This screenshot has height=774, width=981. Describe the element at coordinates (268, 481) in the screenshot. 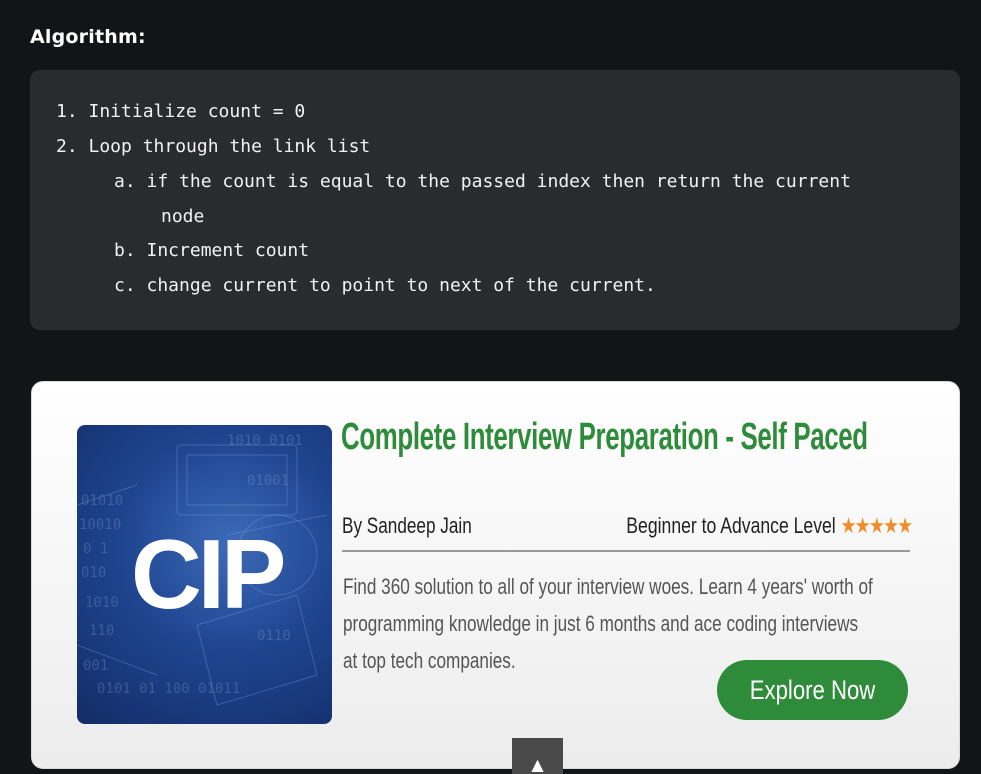

I see `svg-text: 01001` at that location.